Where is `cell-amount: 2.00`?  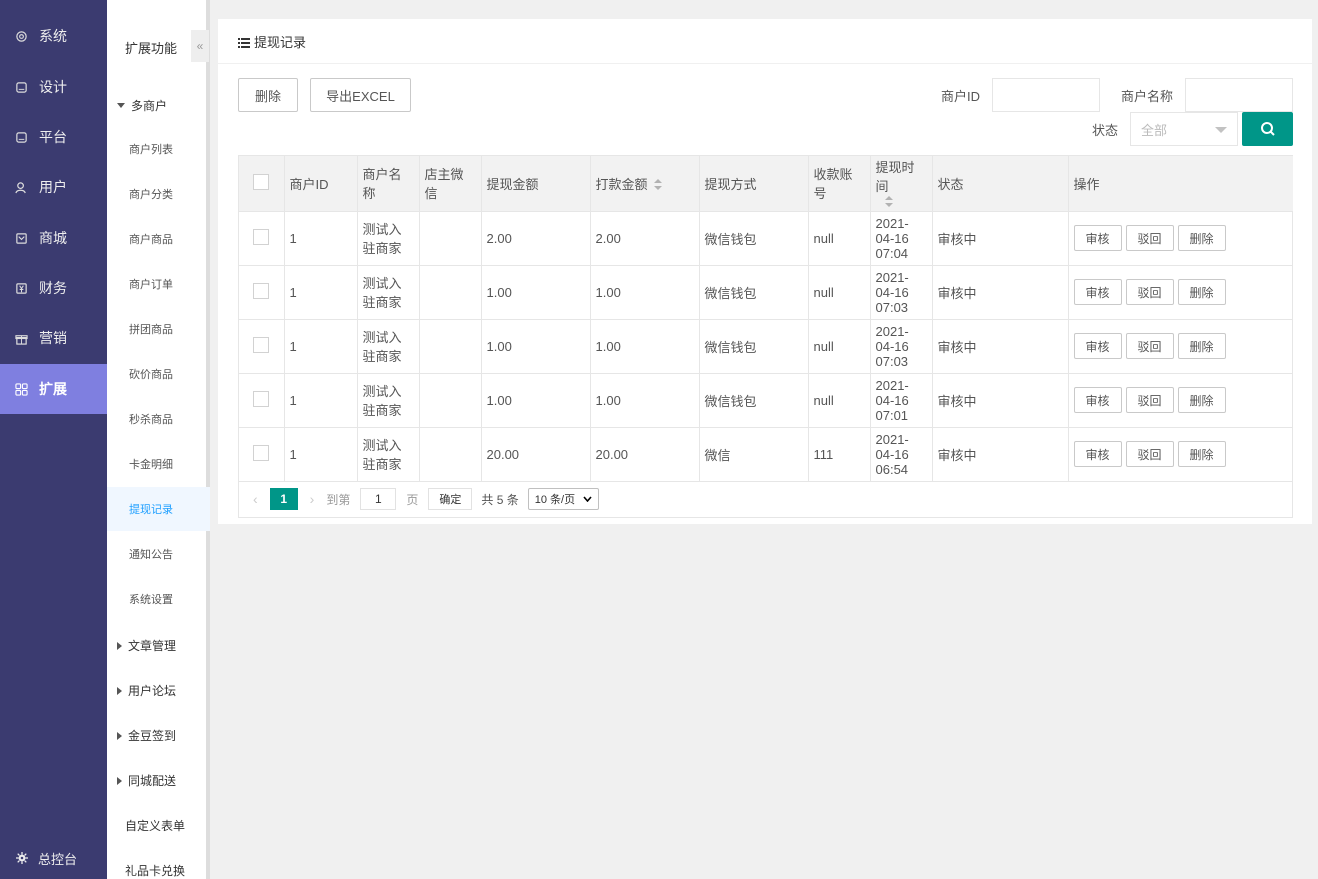
cell-amount: 2.00 is located at coordinates (536, 238).